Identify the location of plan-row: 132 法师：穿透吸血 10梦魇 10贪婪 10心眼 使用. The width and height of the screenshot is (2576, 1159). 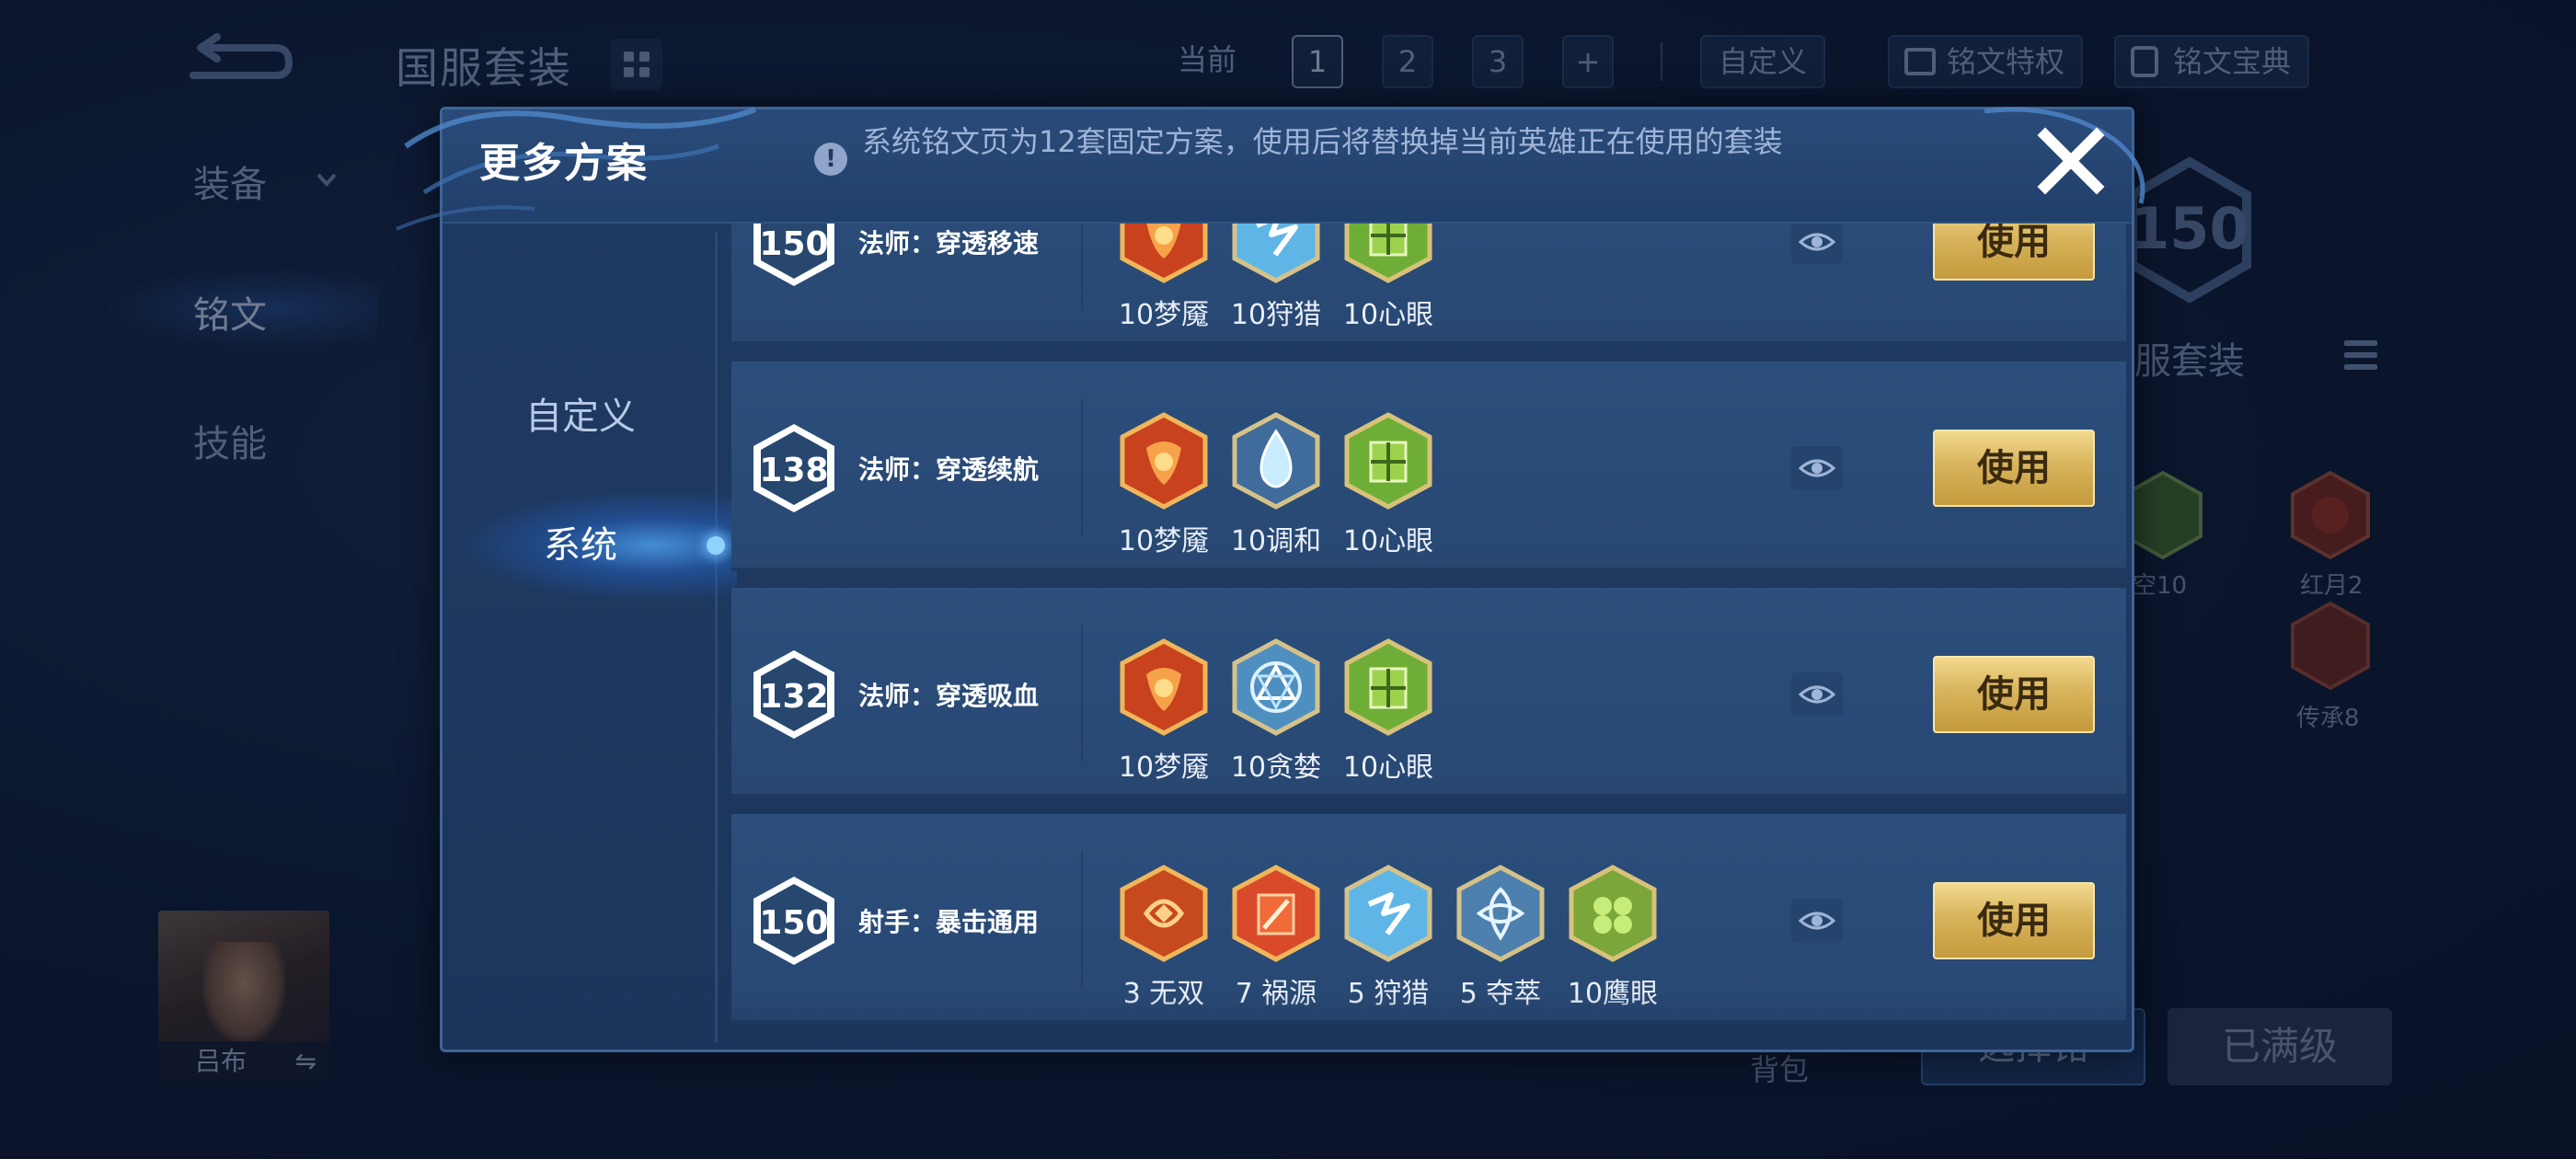
(1428, 693).